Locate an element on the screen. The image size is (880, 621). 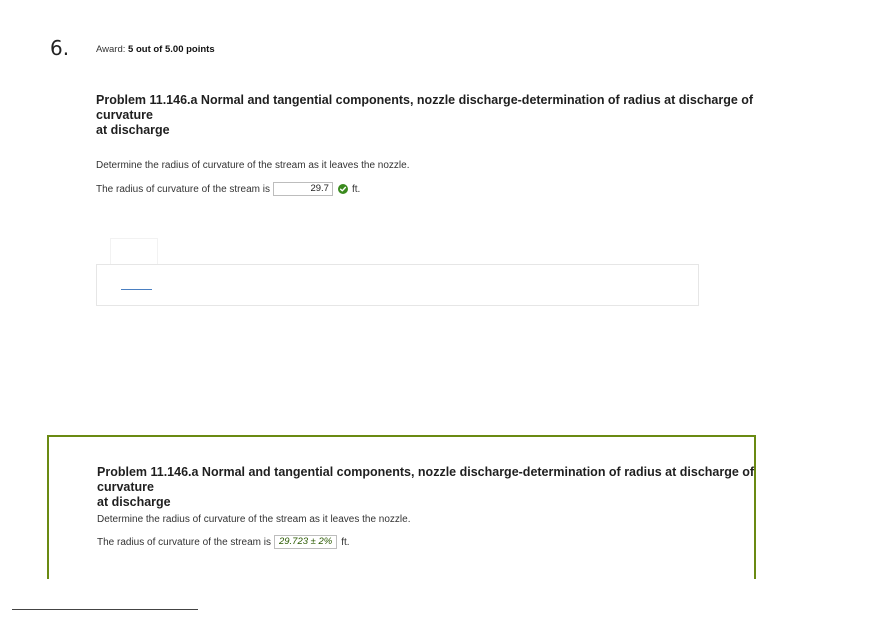
problem-title-line2: at discharge is located at coordinates (133, 130).